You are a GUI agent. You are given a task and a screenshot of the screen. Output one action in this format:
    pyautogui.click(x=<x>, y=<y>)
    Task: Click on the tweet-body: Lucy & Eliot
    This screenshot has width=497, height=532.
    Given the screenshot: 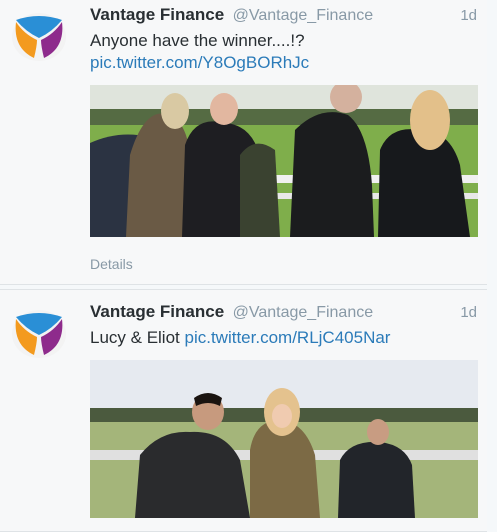 What is the action you would take?
    pyautogui.click(x=135, y=337)
    